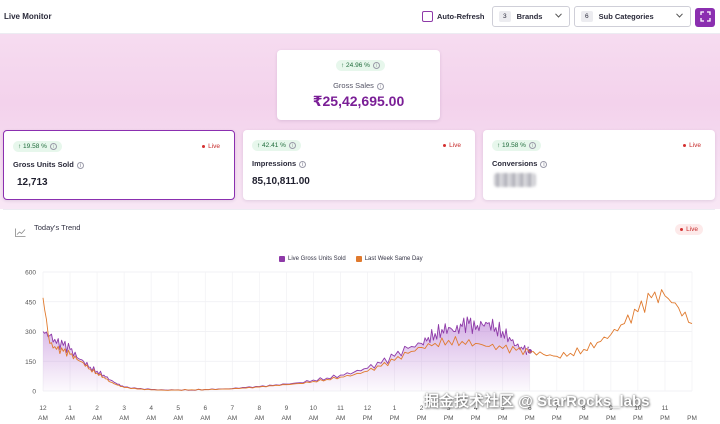  Describe the element at coordinates (178, 408) in the screenshot. I see `x-tick-label: 5` at that location.